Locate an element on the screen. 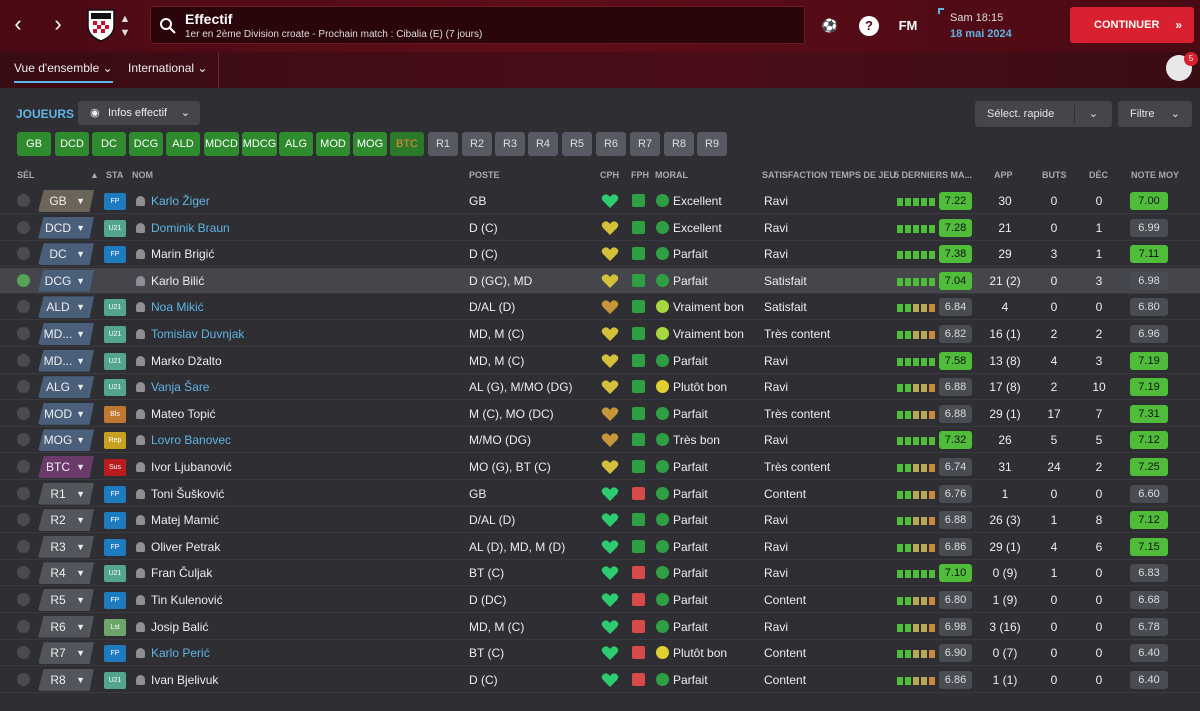  position-slot-dropdown: R6 ▼ is located at coordinates (66, 626).